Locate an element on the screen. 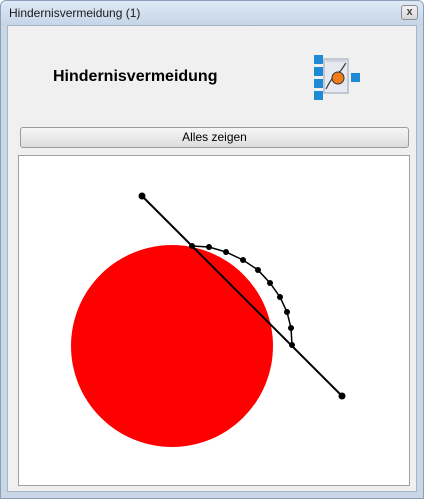 Image resolution: width=426 pixels, height=501 pixels. path-endpoint-start is located at coordinates (142, 196).